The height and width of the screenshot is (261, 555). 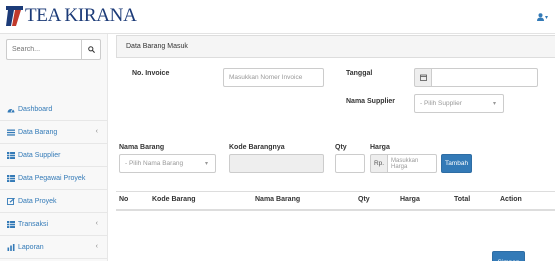 I want to click on harga-input: Masukkan Harga, so click(x=412, y=163).